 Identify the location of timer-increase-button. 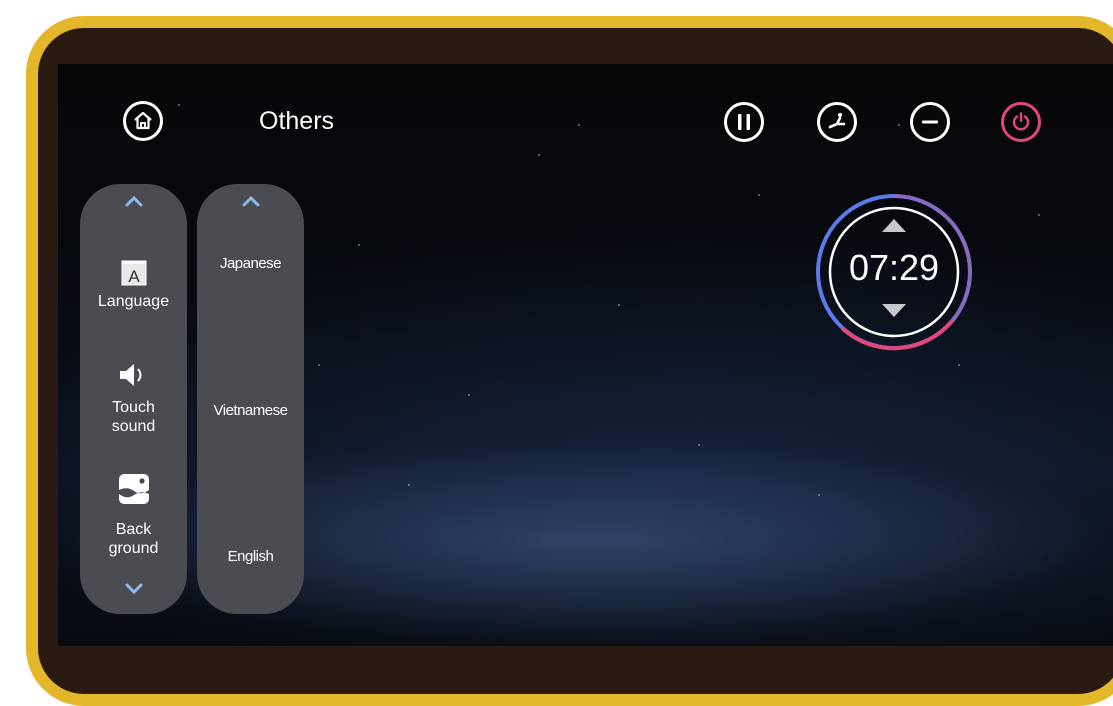
(894, 227).